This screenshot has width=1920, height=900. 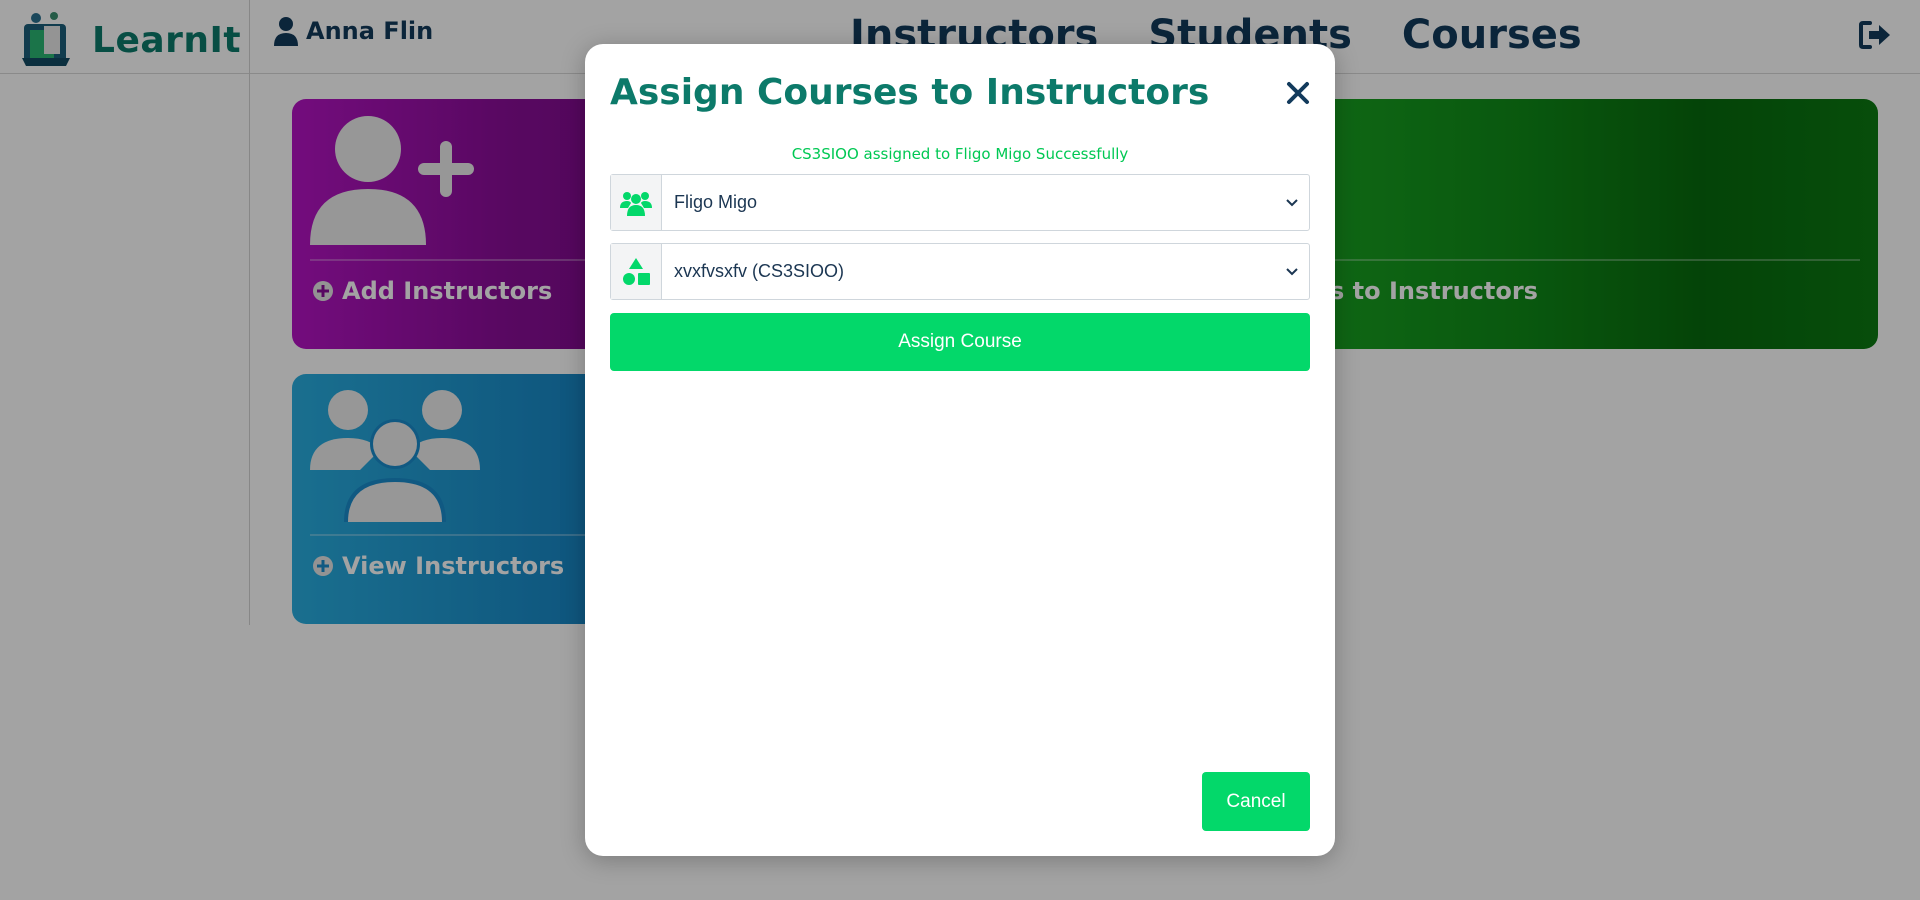 I want to click on course-select-icon-box, so click(x=636, y=271).